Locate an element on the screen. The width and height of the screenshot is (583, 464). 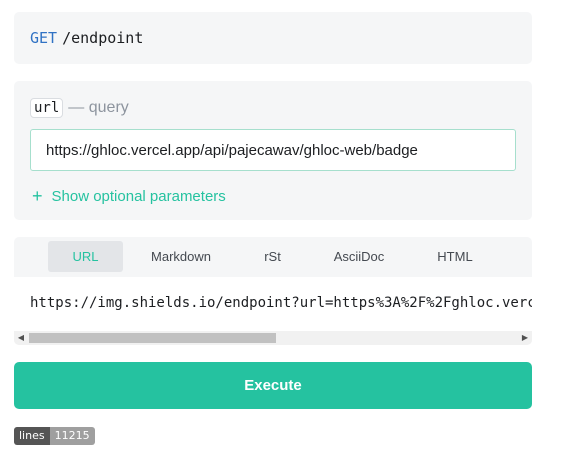
plus-icon: + is located at coordinates (37, 196).